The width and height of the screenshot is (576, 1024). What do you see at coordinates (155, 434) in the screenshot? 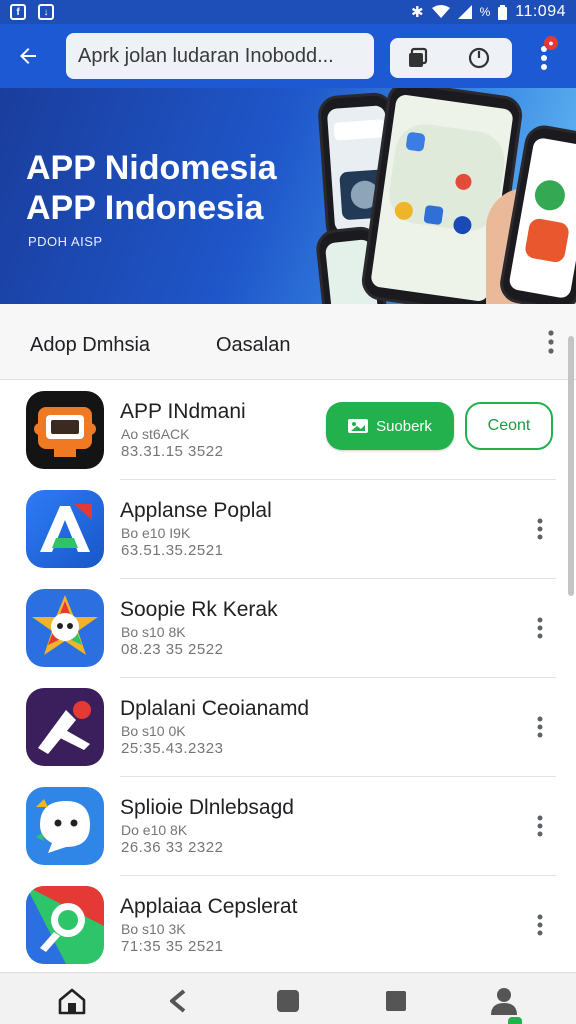
I see `app-meta: Ao st6ACK` at bounding box center [155, 434].